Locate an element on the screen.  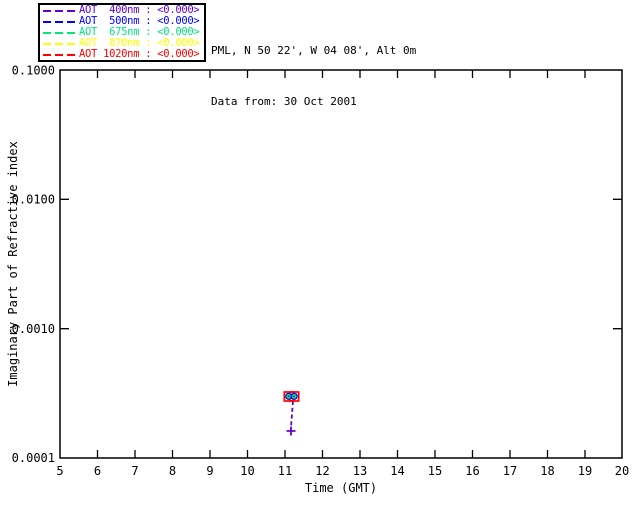
plus-marker is located at coordinates (291, 431).